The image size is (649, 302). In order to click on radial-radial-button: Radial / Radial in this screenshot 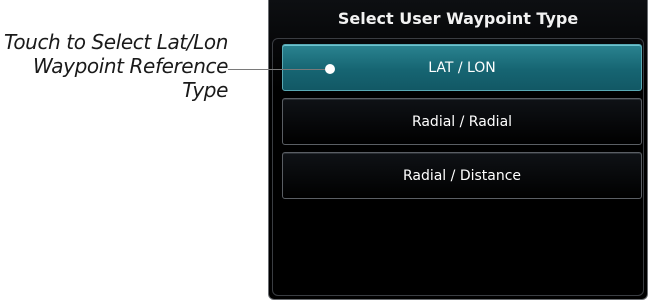, I will do `click(462, 121)`.